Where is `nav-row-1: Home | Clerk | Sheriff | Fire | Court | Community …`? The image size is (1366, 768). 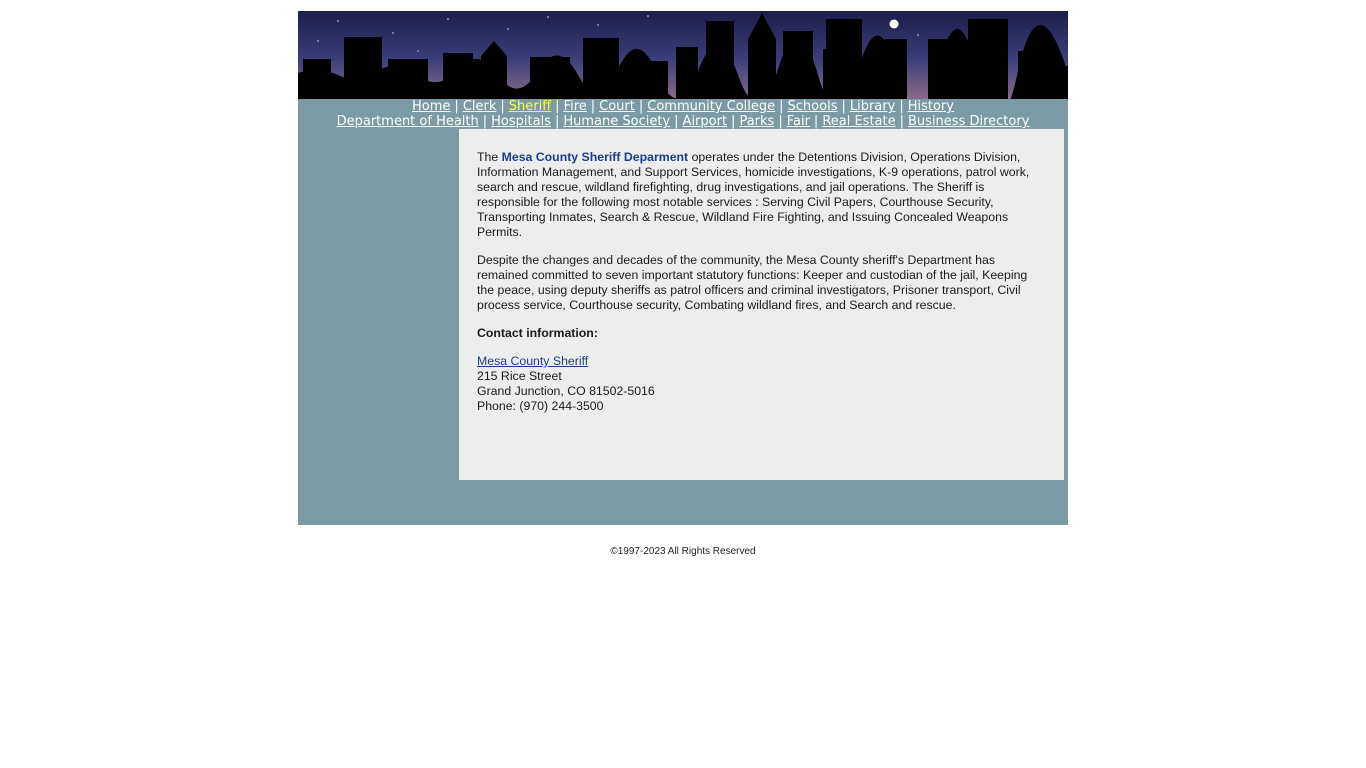 nav-row-1: Home | Clerk | Sheriff | Fire | Court | Community … is located at coordinates (683, 106).